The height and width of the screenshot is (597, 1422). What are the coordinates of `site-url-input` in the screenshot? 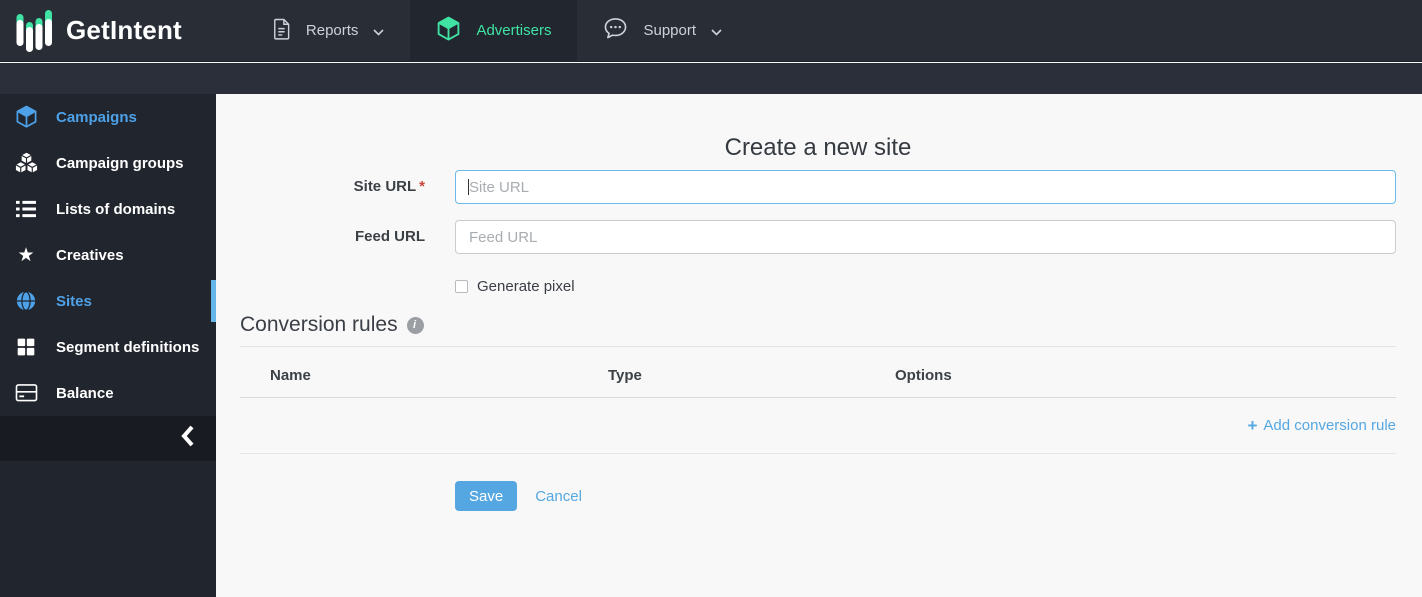 It's located at (925, 187).